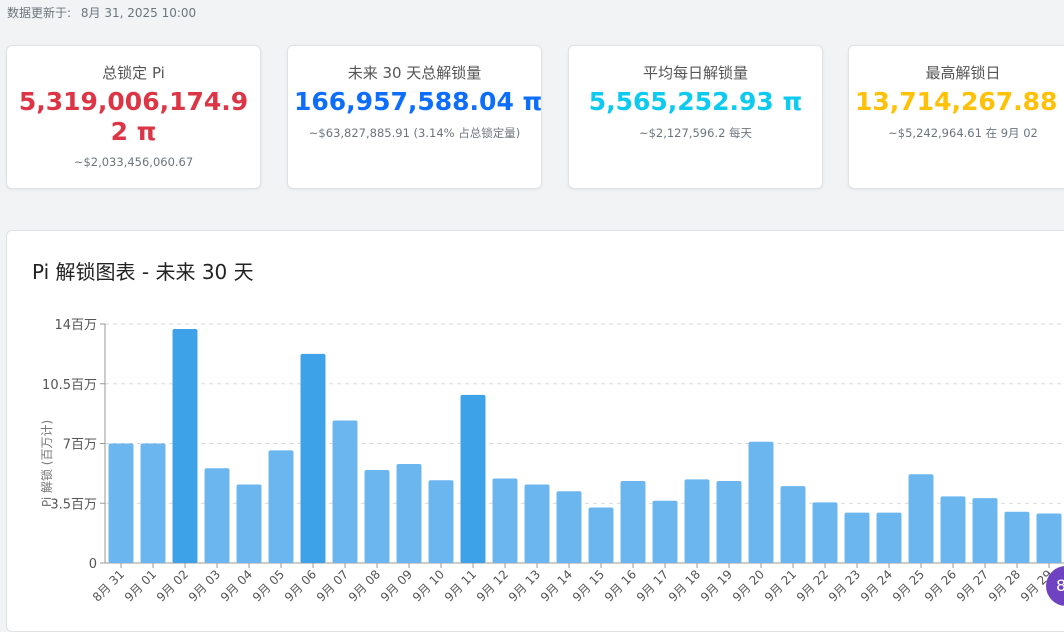 The height and width of the screenshot is (632, 1064). Describe the element at coordinates (172, 585) in the screenshot. I see `x-tick-label: 9月 02` at that location.